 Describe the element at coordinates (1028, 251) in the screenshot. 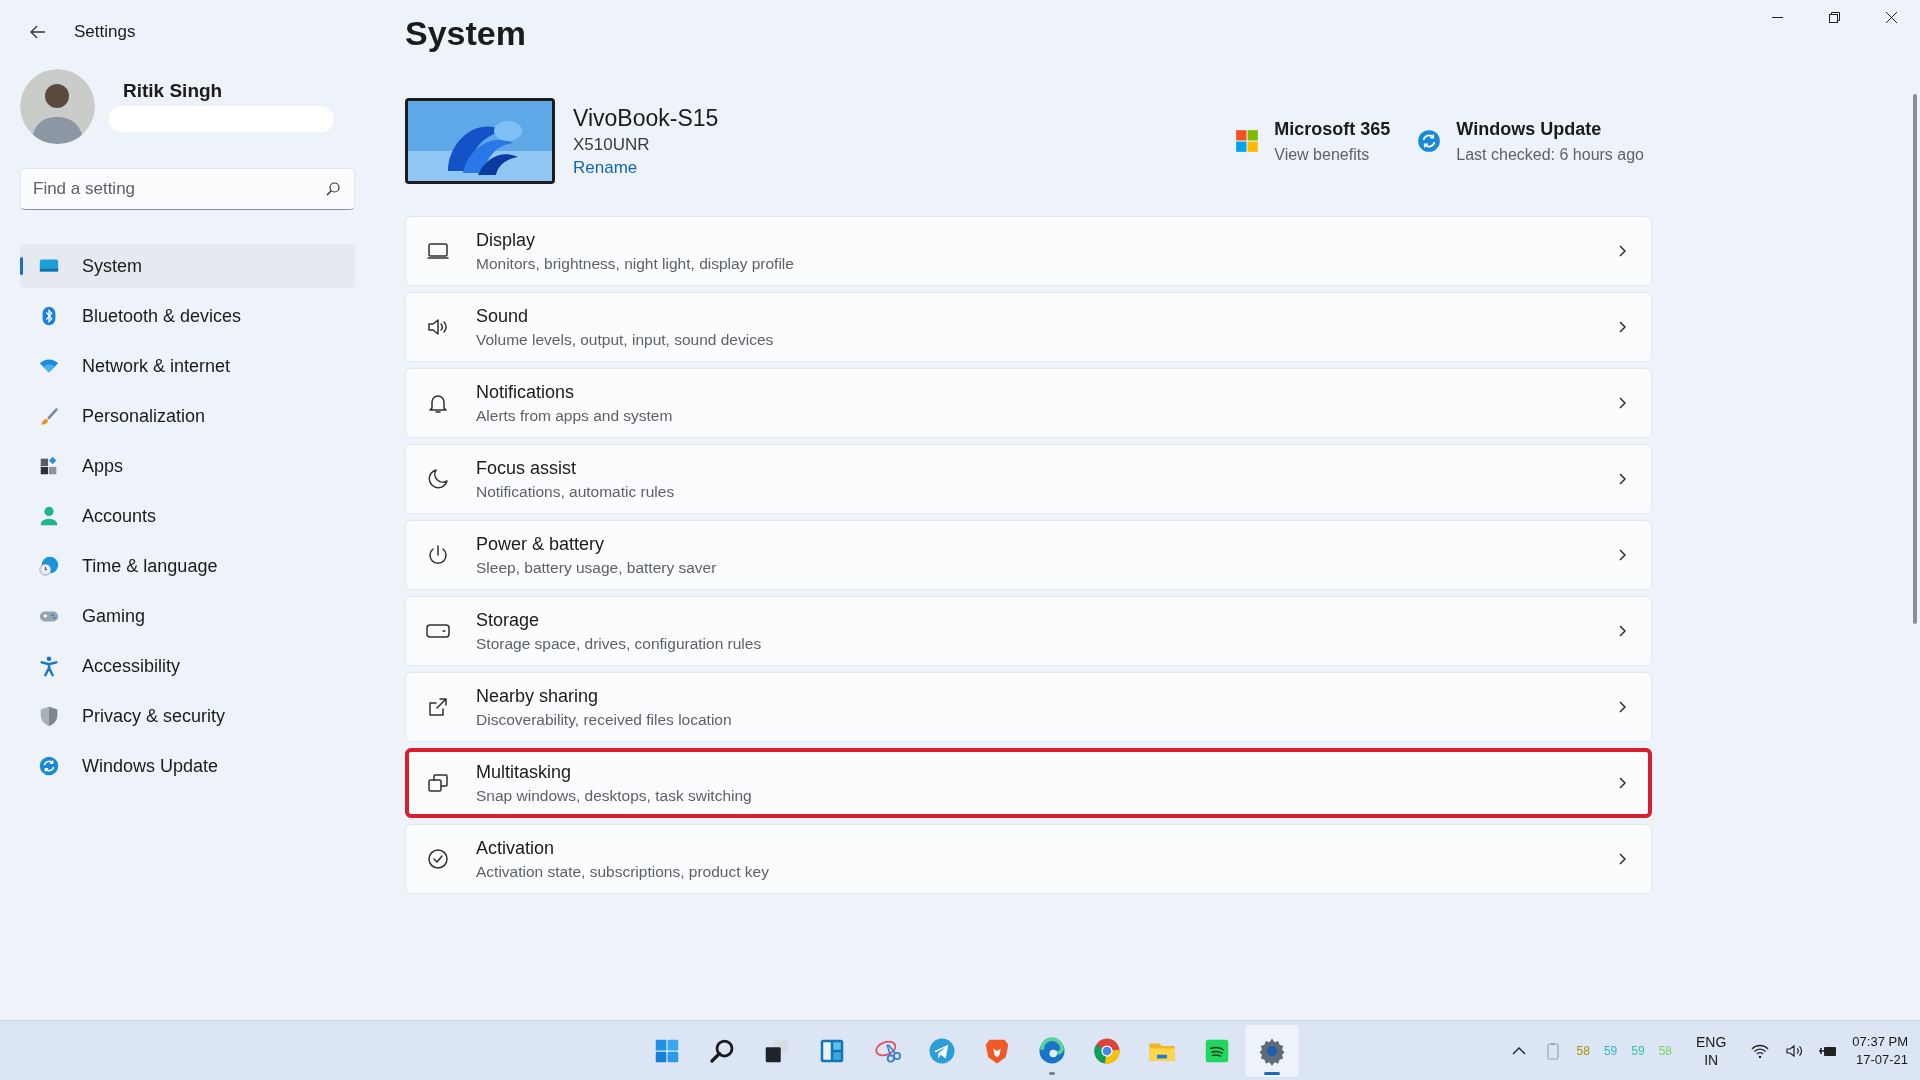

I see `settings-card: Display Monitors, brightness, night light, display profile` at that location.